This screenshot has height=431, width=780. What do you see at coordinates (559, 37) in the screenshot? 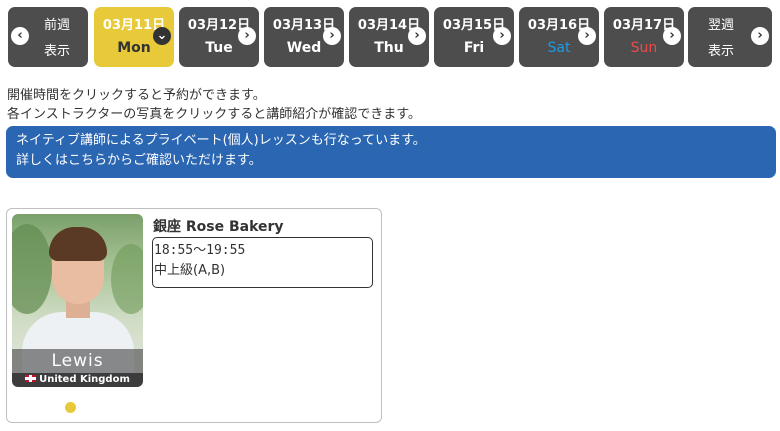
I see `day-tab-sat: 03月16日 Sat ›` at bounding box center [559, 37].